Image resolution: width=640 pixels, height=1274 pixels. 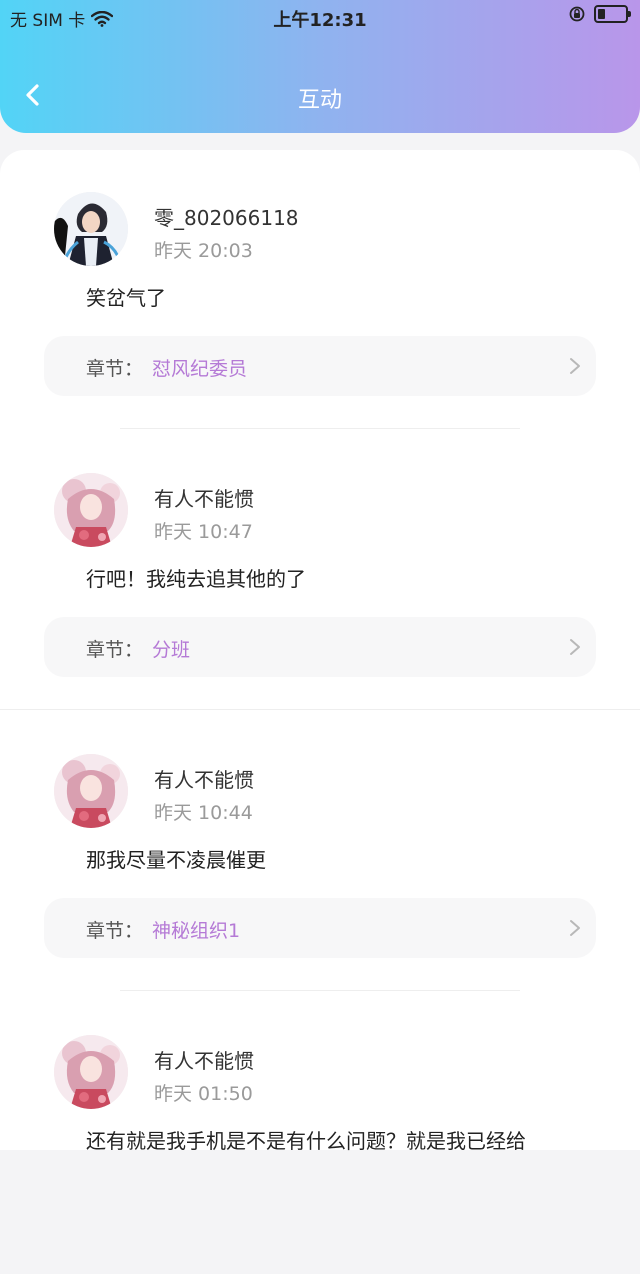 I want to click on comment-text: 那我尽量不凌晨催更, so click(x=176, y=860).